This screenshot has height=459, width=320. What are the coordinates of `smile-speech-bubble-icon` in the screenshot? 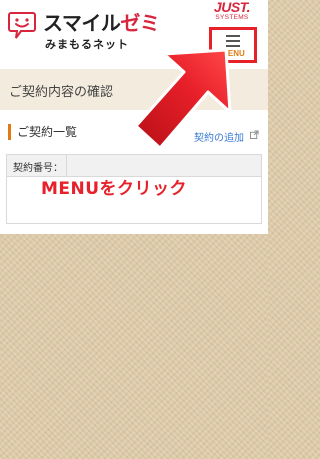 It's located at (22, 25).